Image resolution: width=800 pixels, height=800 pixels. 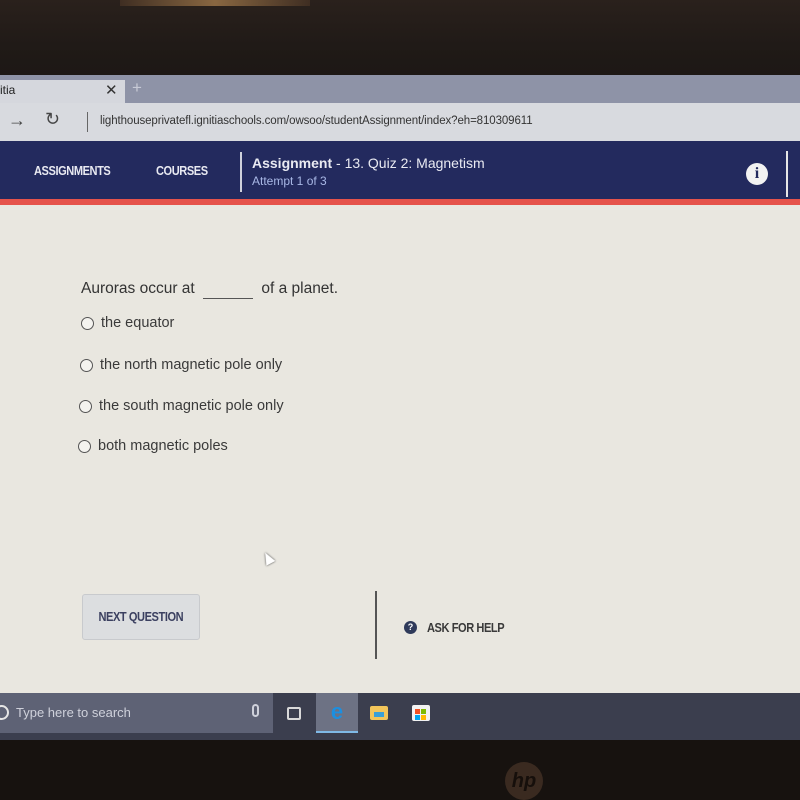 I want to click on info-icon: i, so click(x=757, y=174).